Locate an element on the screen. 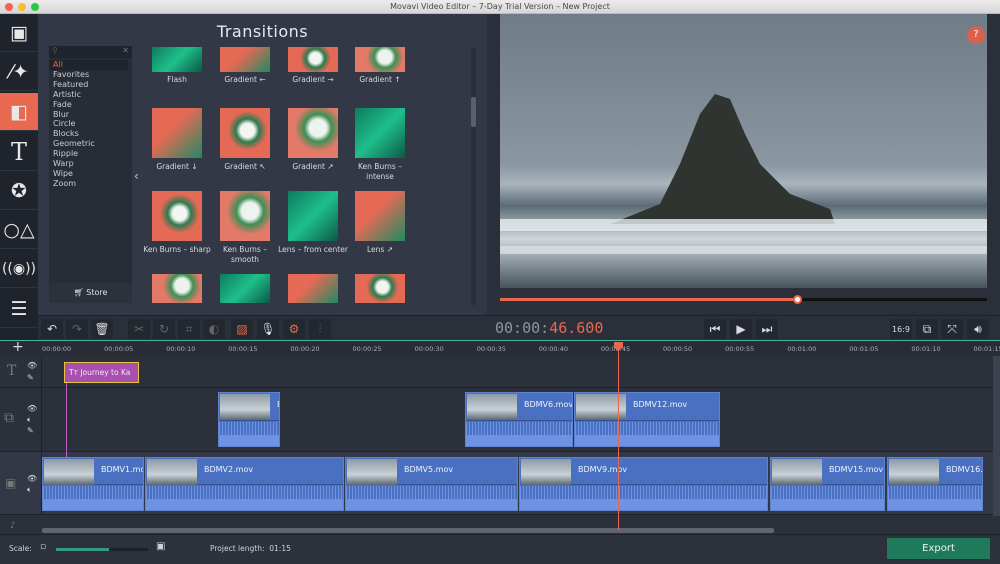 The image size is (1000, 564). sidebar-item-callouts: ○△ is located at coordinates (19, 230).